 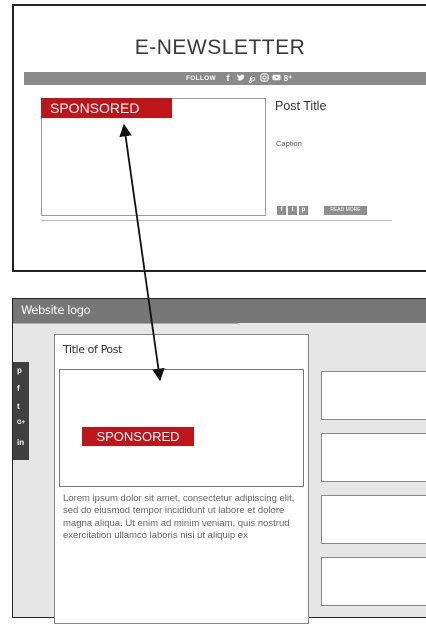 I want to click on double-headed-arrow, so click(x=142, y=252).